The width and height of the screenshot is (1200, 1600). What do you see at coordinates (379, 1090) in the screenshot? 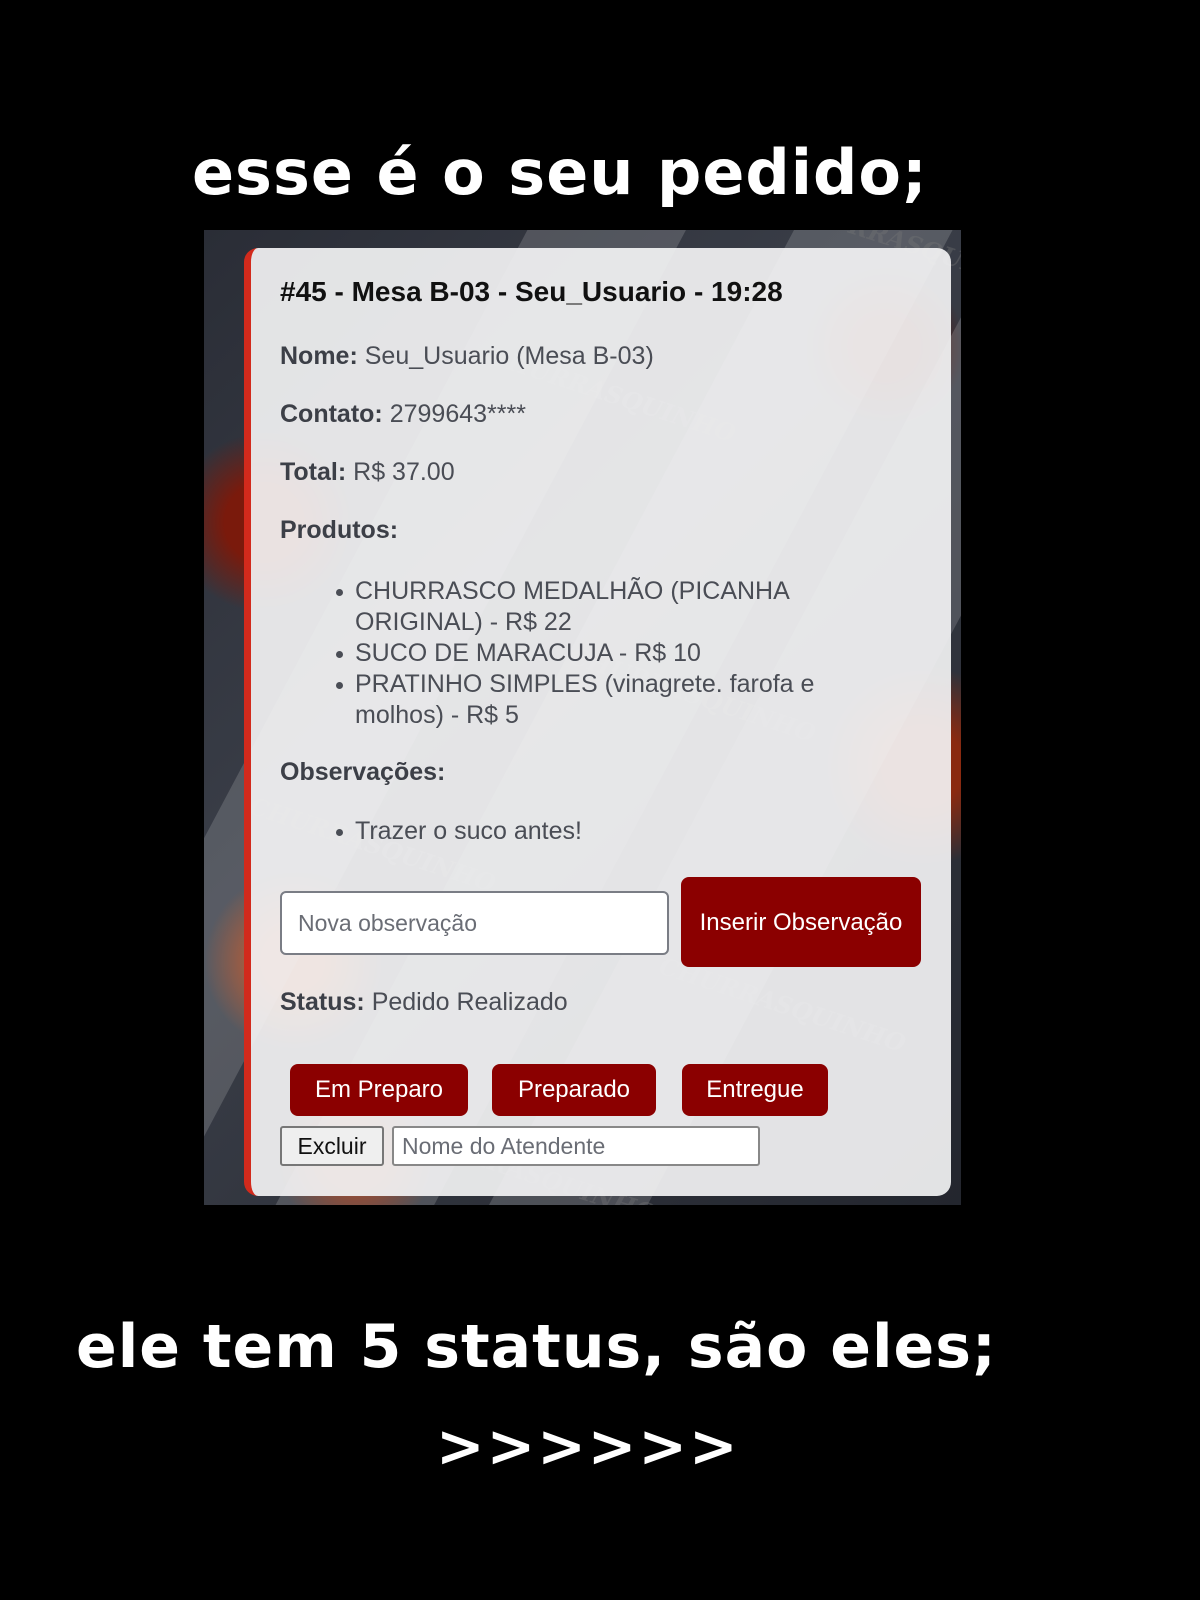
I see `status-preparing-button: Em Preparo` at bounding box center [379, 1090].